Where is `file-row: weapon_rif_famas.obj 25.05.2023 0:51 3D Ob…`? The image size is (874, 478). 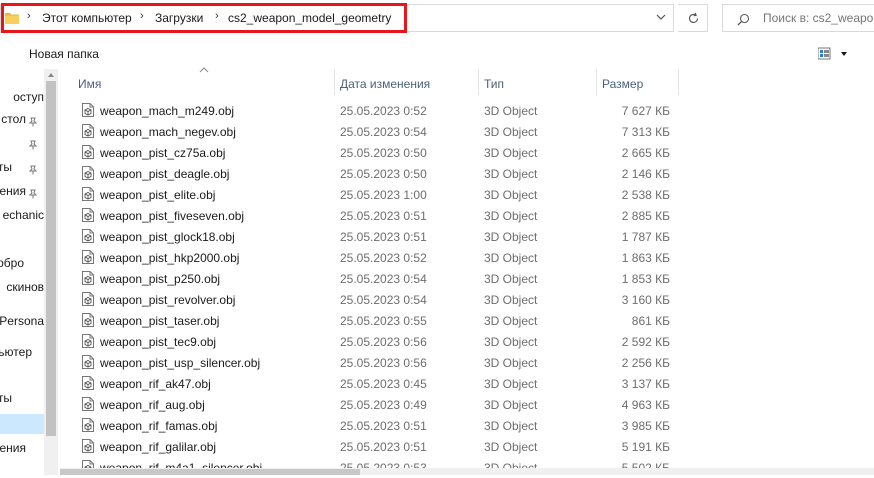 file-row: weapon_rif_famas.obj 25.05.2023 0:51 3D Ob… is located at coordinates (375, 425).